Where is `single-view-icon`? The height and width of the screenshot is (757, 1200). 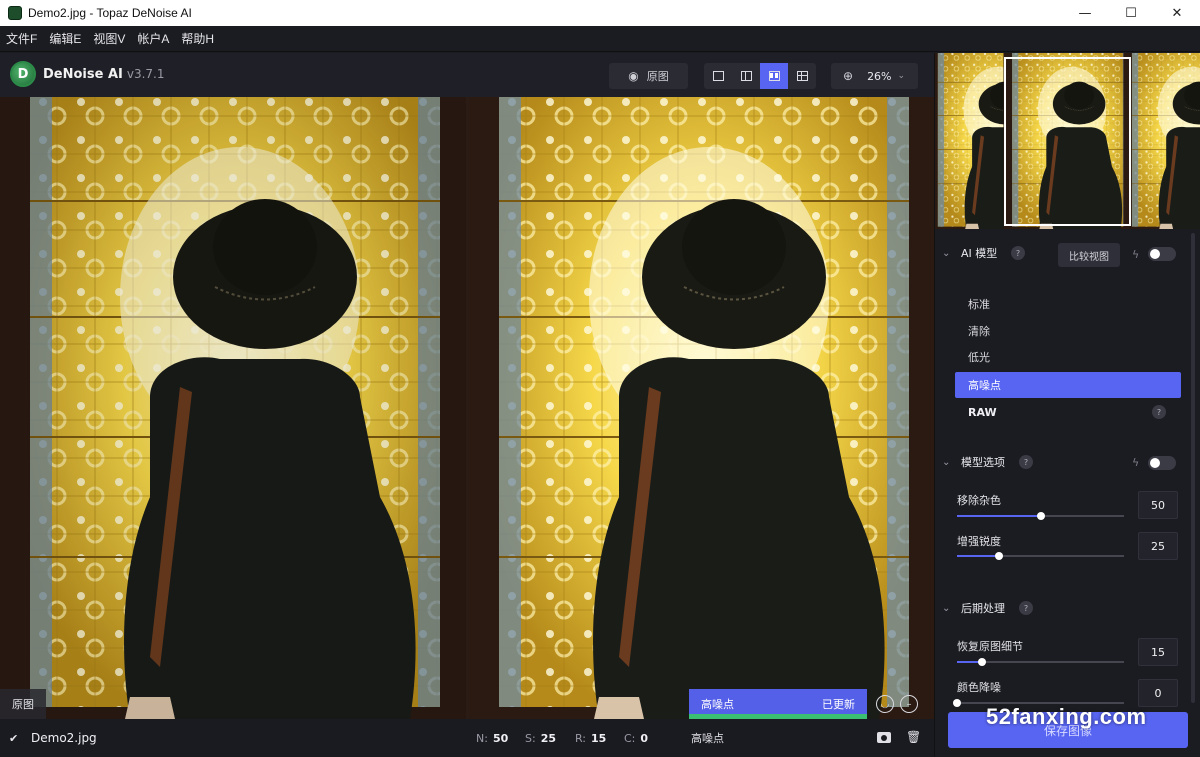
single-view-icon is located at coordinates (718, 76).